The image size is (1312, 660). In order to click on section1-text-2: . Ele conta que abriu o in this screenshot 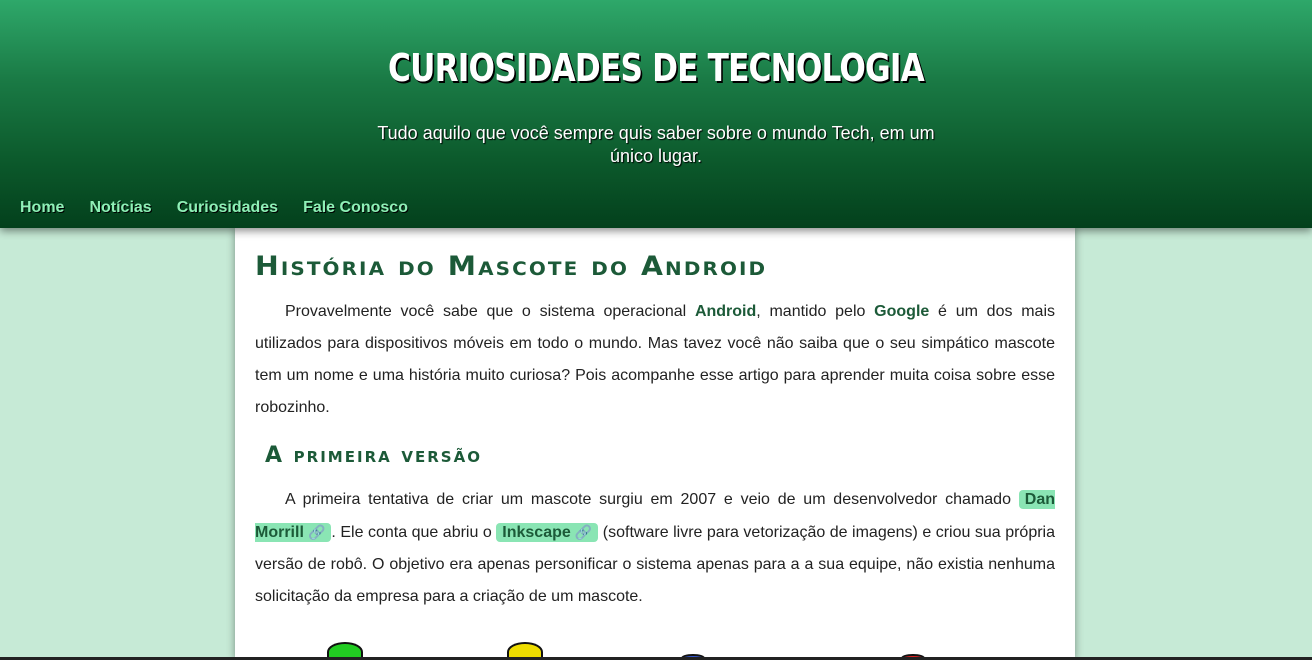, I will do `click(414, 532)`.